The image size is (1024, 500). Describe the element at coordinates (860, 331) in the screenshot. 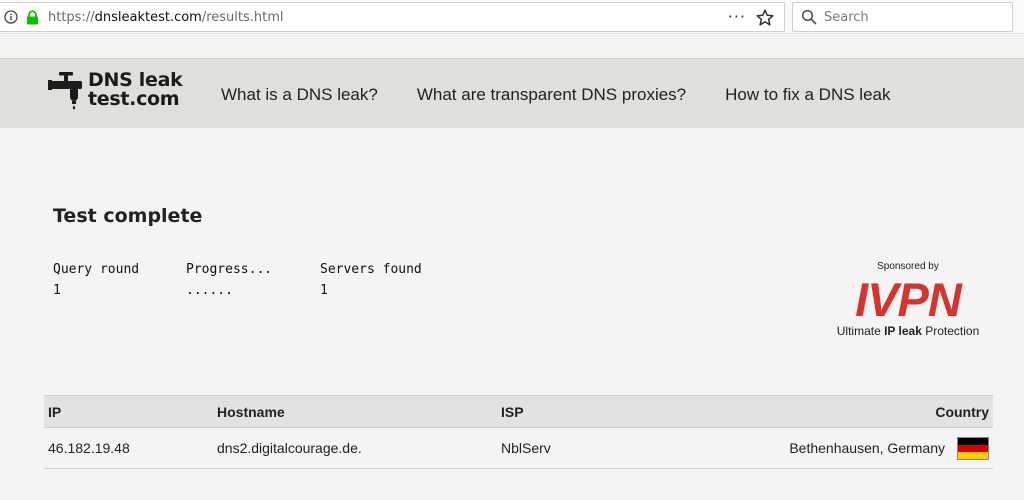

I see `tagline-prefix: Ultimate` at that location.